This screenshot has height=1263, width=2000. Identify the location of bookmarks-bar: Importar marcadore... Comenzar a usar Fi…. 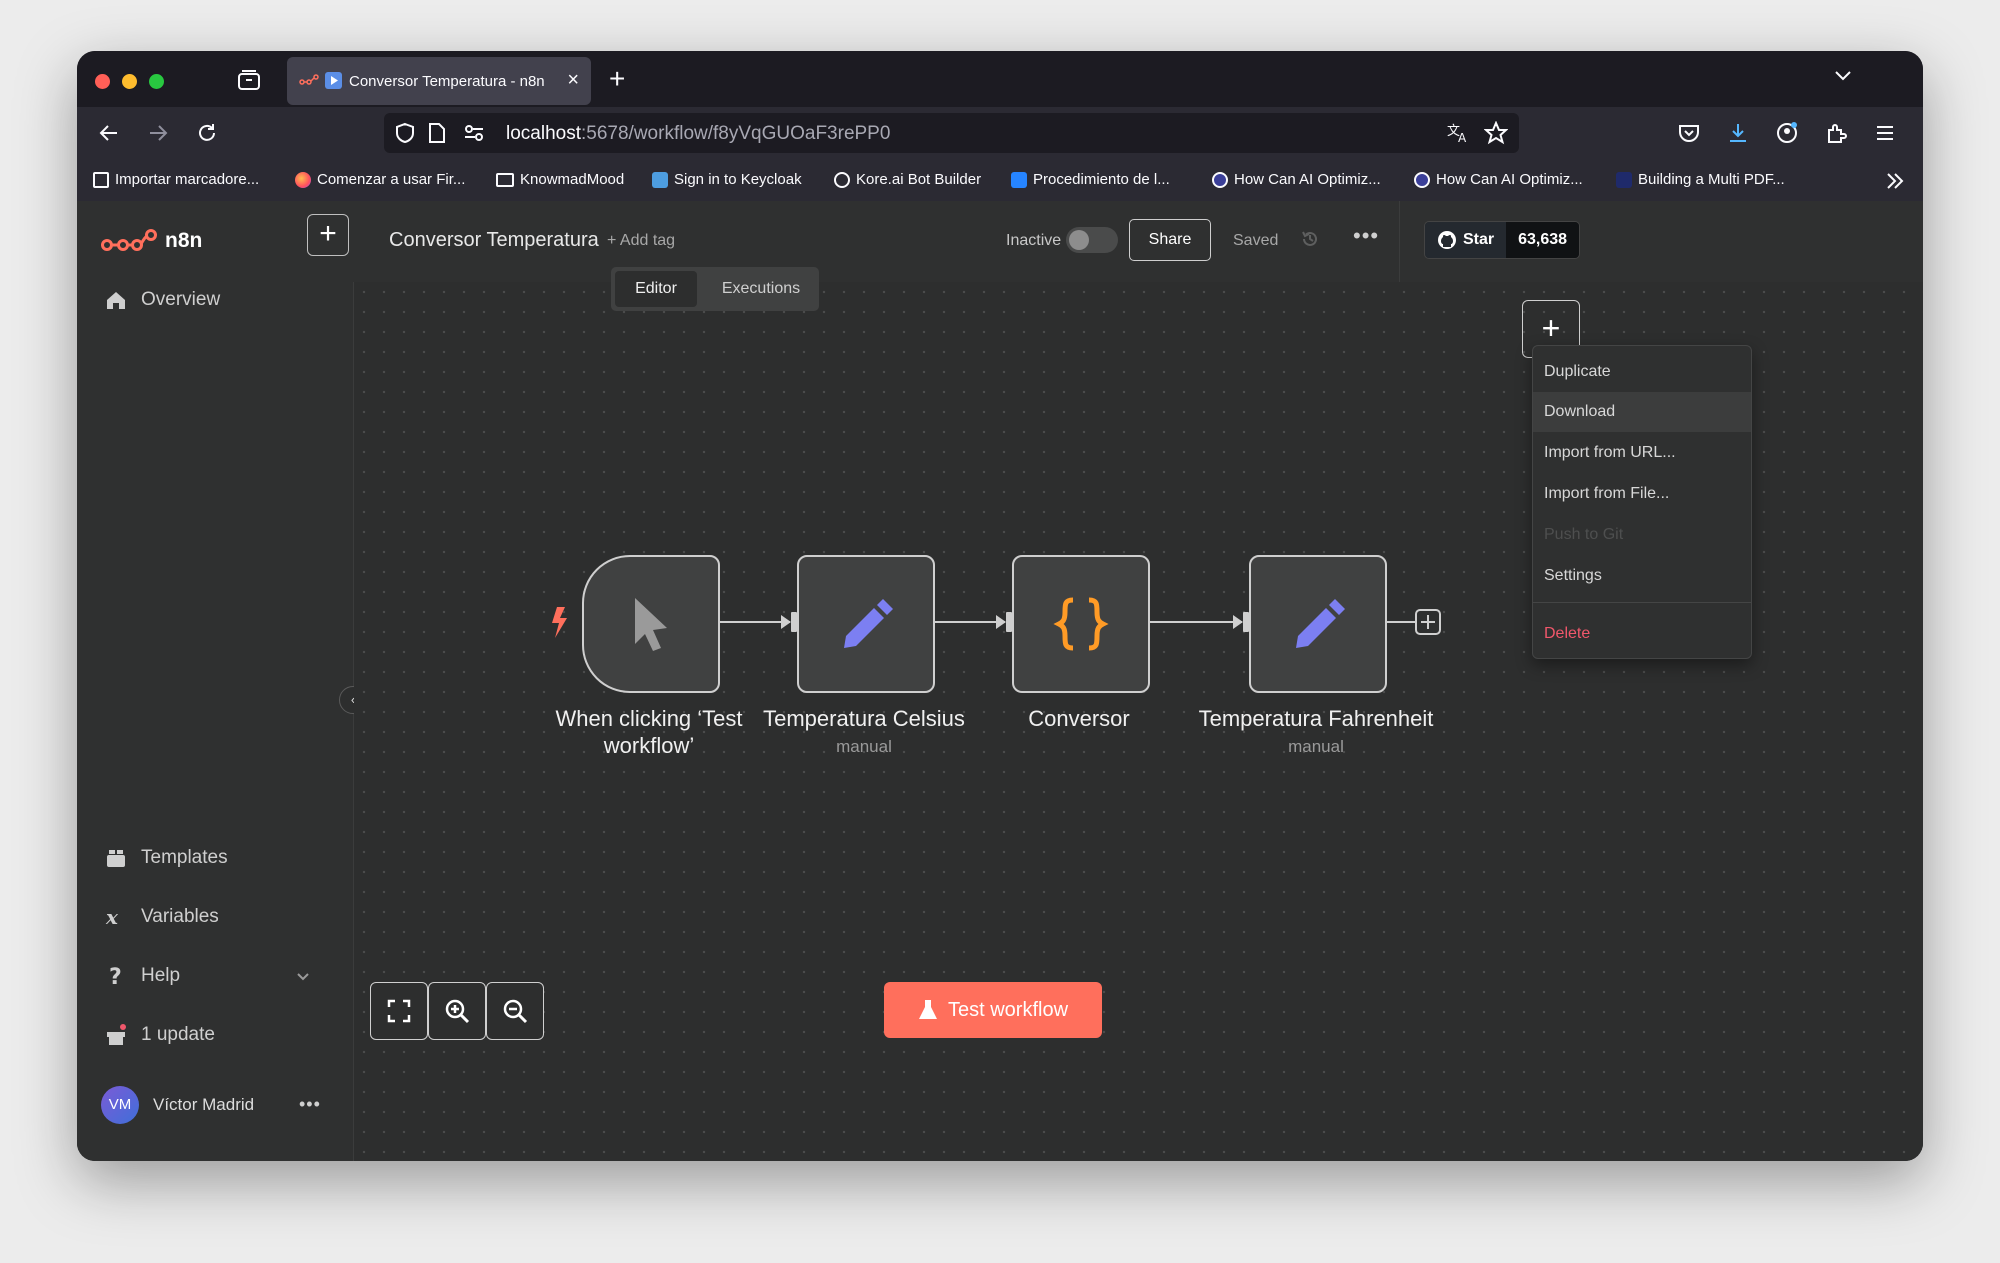
(1000, 180).